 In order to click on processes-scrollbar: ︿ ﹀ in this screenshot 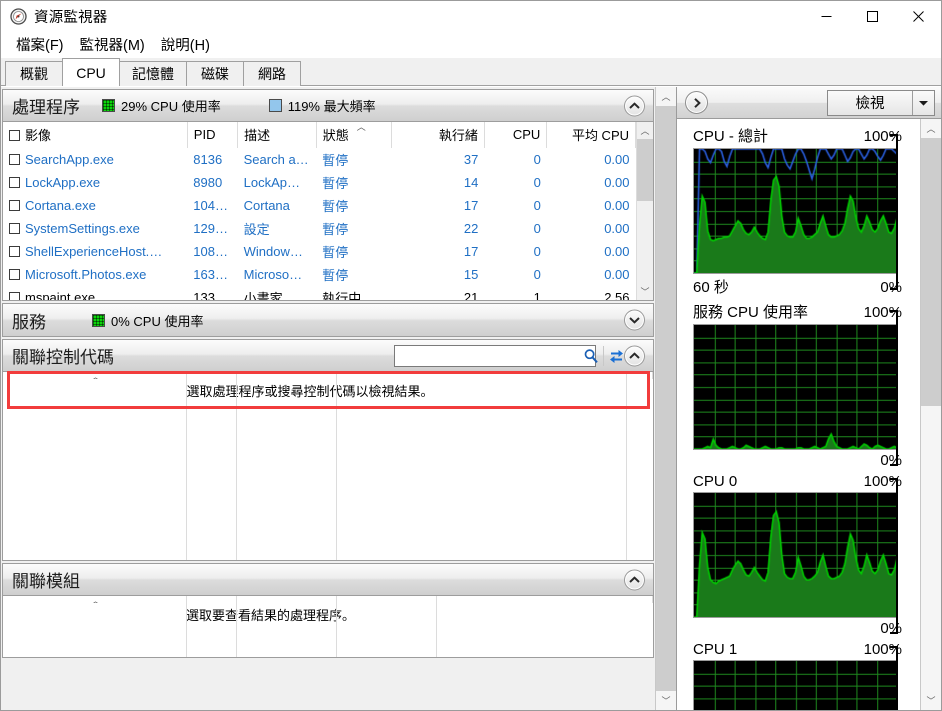, I will do `click(644, 211)`.